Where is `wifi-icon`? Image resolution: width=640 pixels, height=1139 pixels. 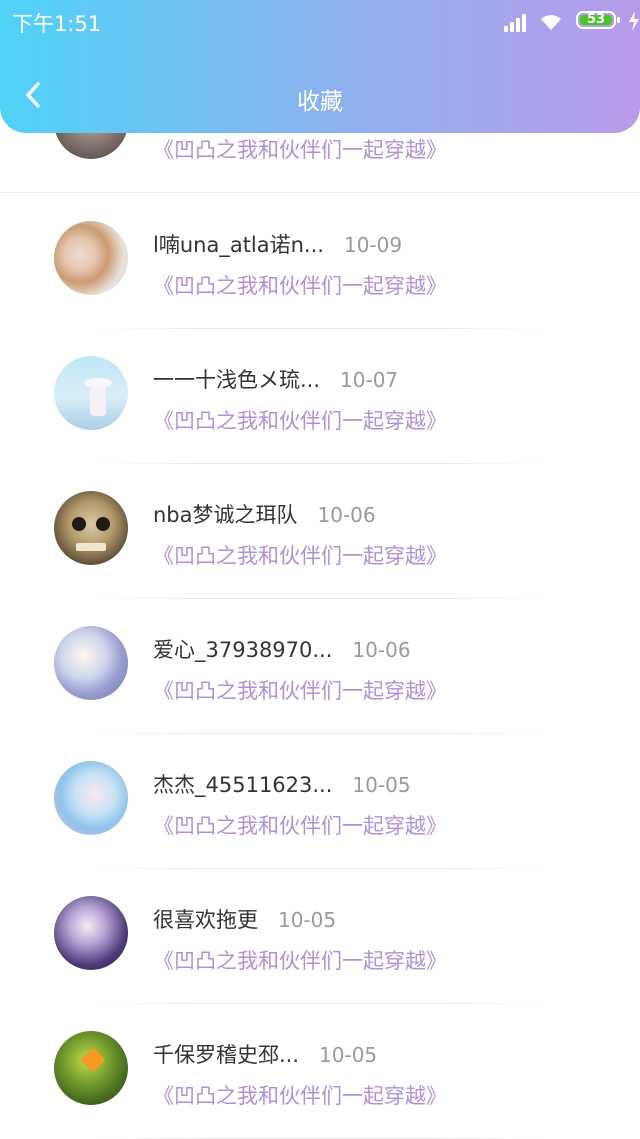
wifi-icon is located at coordinates (551, 22).